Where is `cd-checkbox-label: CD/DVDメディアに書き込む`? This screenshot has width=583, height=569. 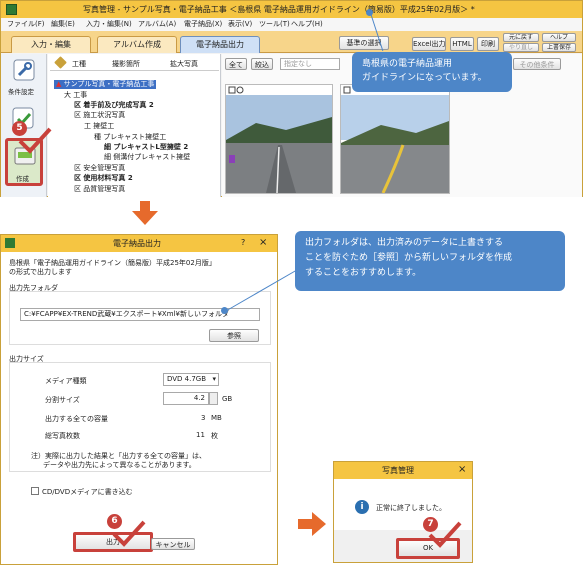 cd-checkbox-label: CD/DVDメディアに書き込む is located at coordinates (87, 492).